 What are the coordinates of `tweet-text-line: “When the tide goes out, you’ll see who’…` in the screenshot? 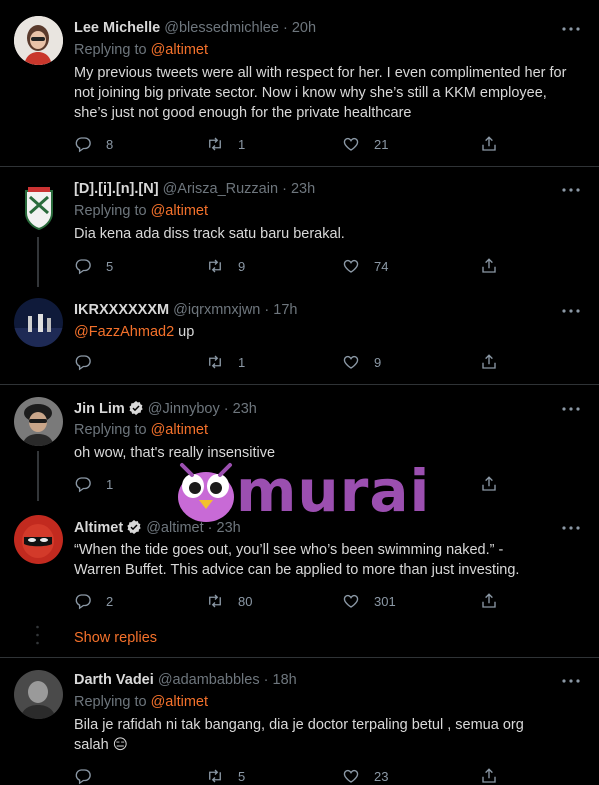 It's located at (289, 550).